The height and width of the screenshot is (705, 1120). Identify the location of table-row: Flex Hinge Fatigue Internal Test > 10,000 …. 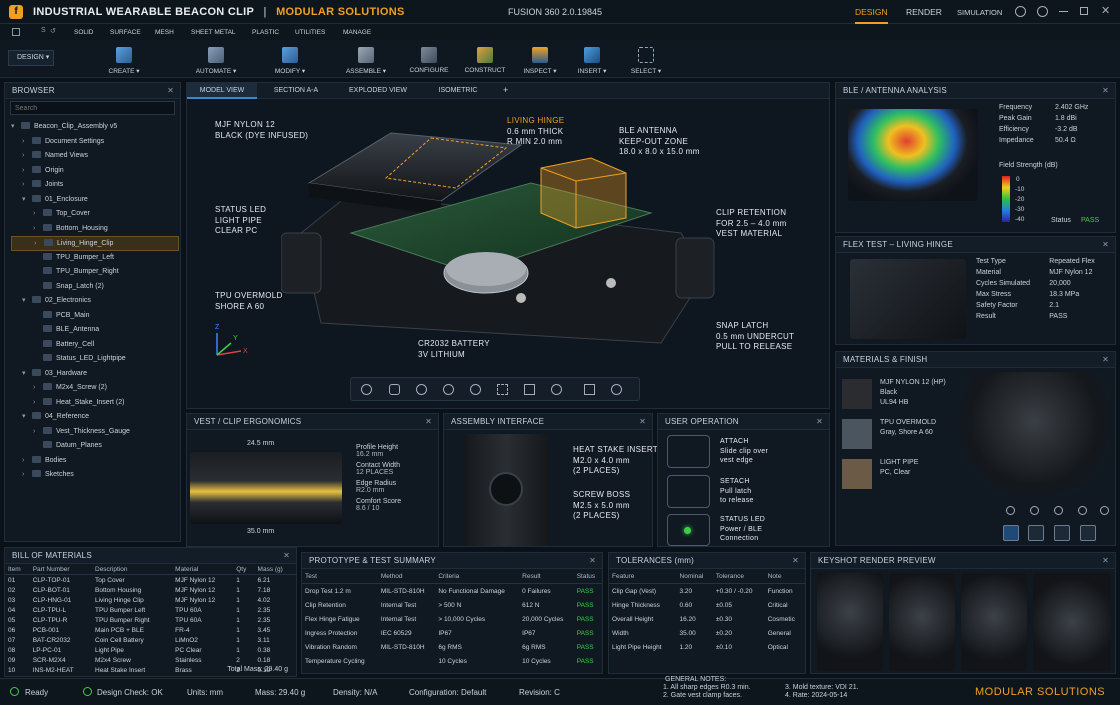
(452, 619).